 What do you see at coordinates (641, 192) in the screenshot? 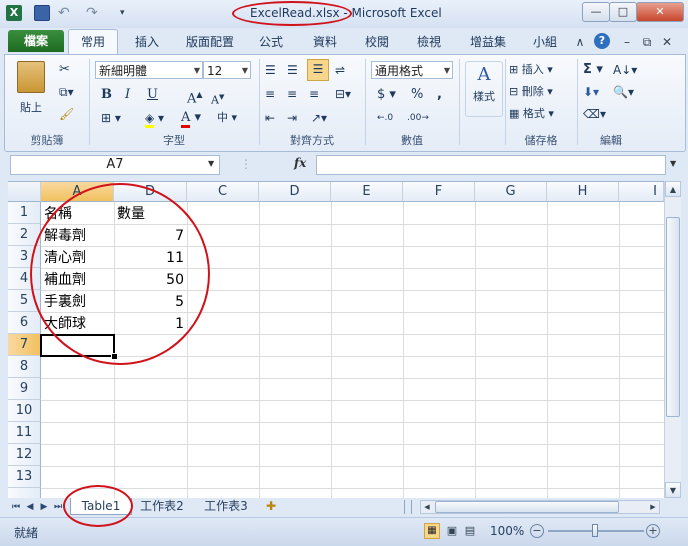
I see `column-header-i: I` at bounding box center [641, 192].